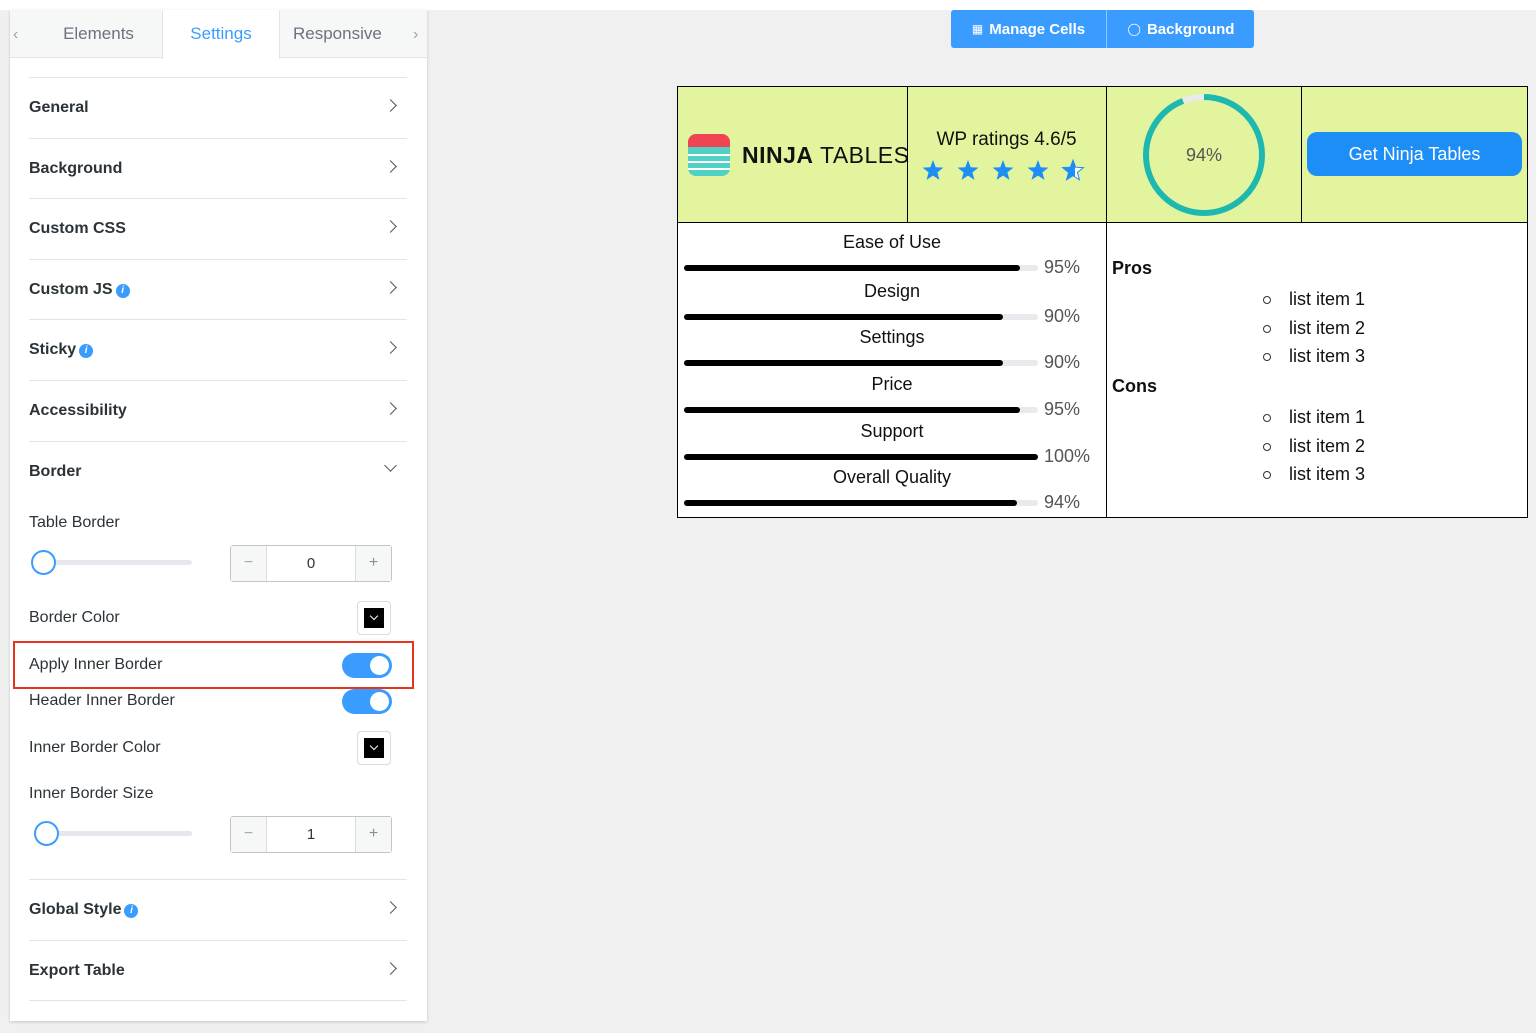 The width and height of the screenshot is (1536, 1033). Describe the element at coordinates (349, 34) in the screenshot. I see `tab-responsive: Responsive` at that location.